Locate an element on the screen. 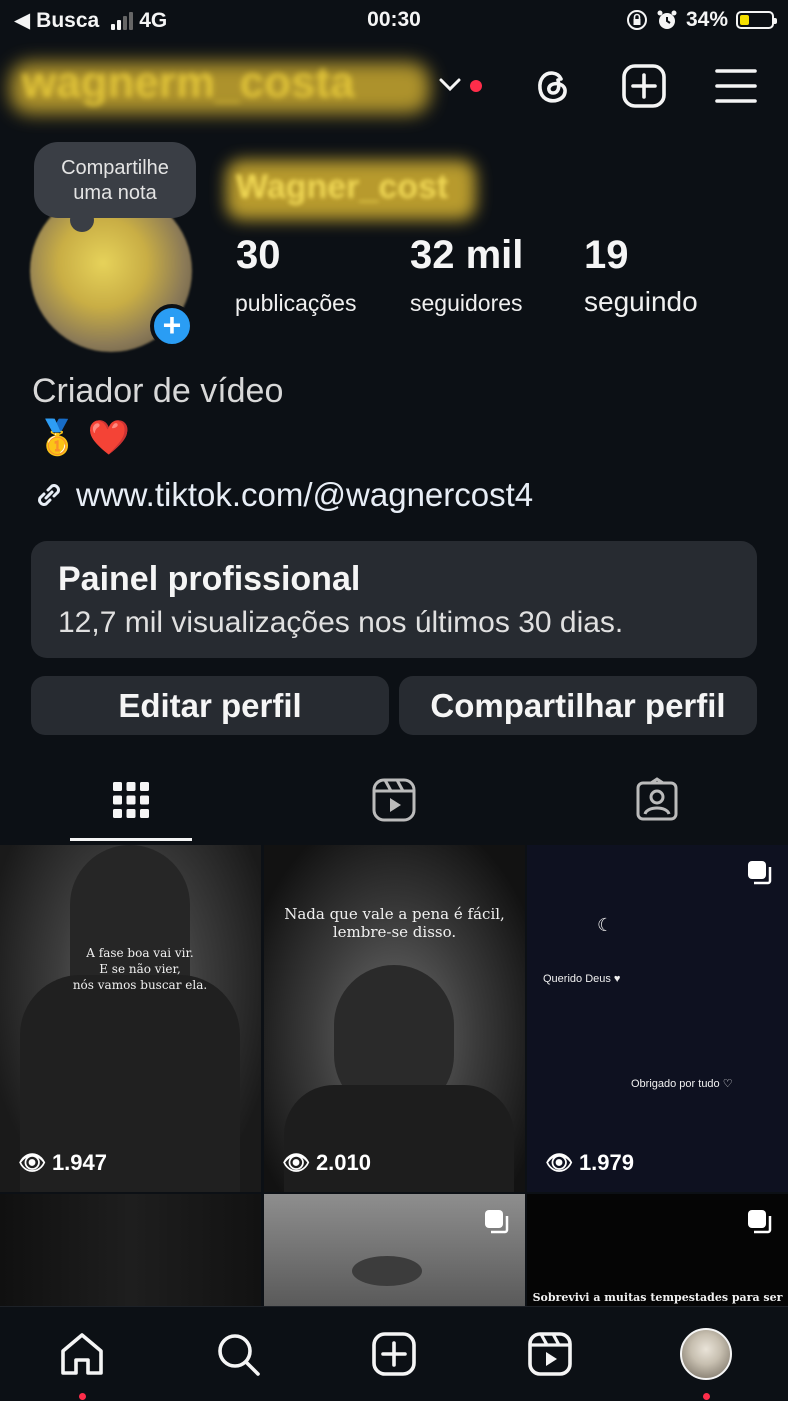 The height and width of the screenshot is (1401, 788). post-1-views: 👁 1.947 is located at coordinates (62, 1162).